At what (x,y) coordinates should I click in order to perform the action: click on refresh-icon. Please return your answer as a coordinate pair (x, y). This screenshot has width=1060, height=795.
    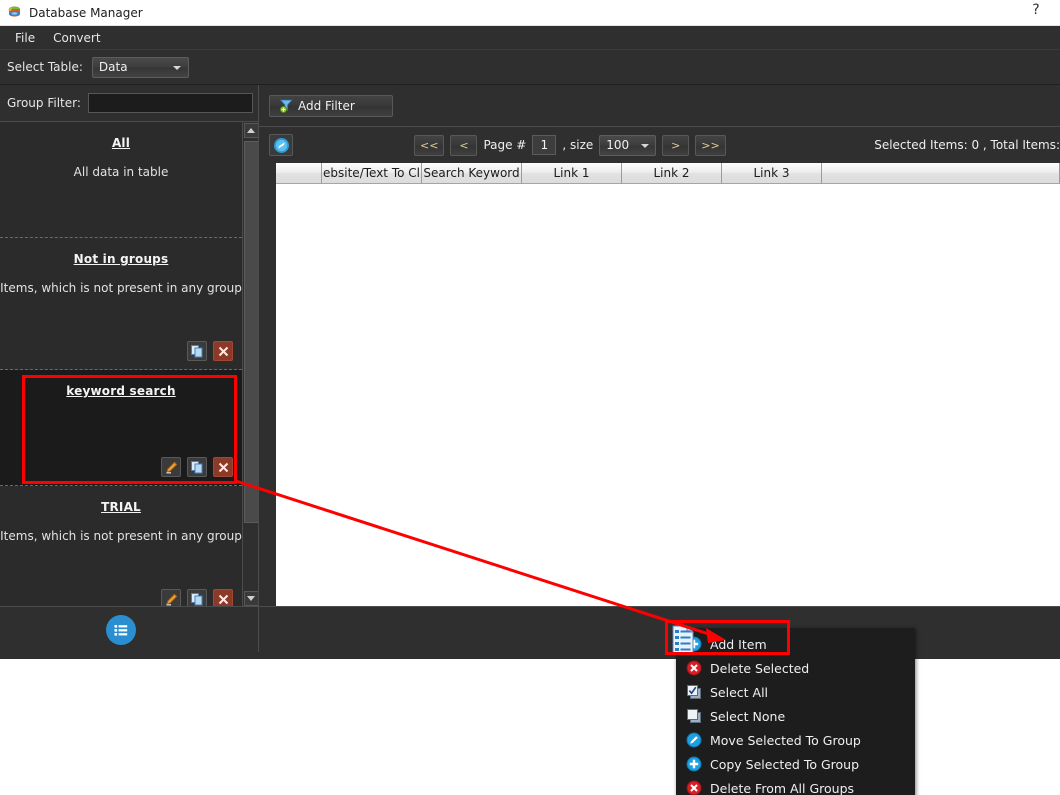
    Looking at the image, I should click on (281, 145).